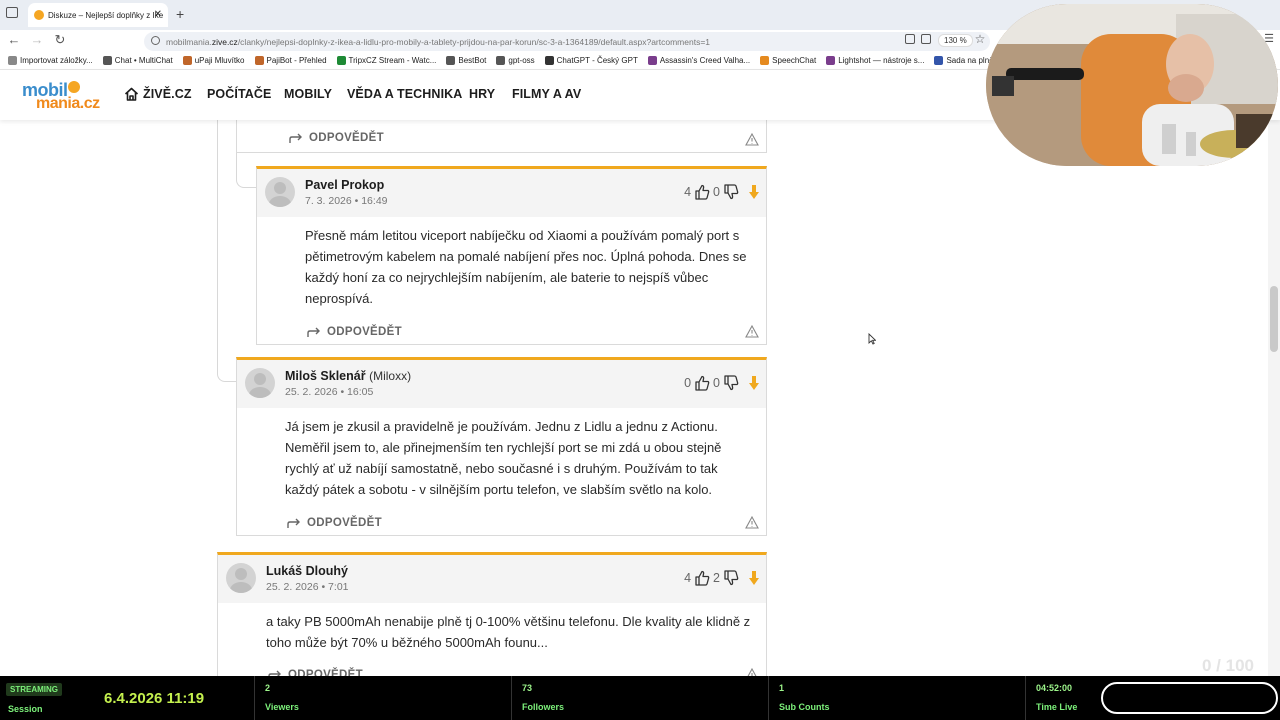  I want to click on dislike-count: 0, so click(716, 192).